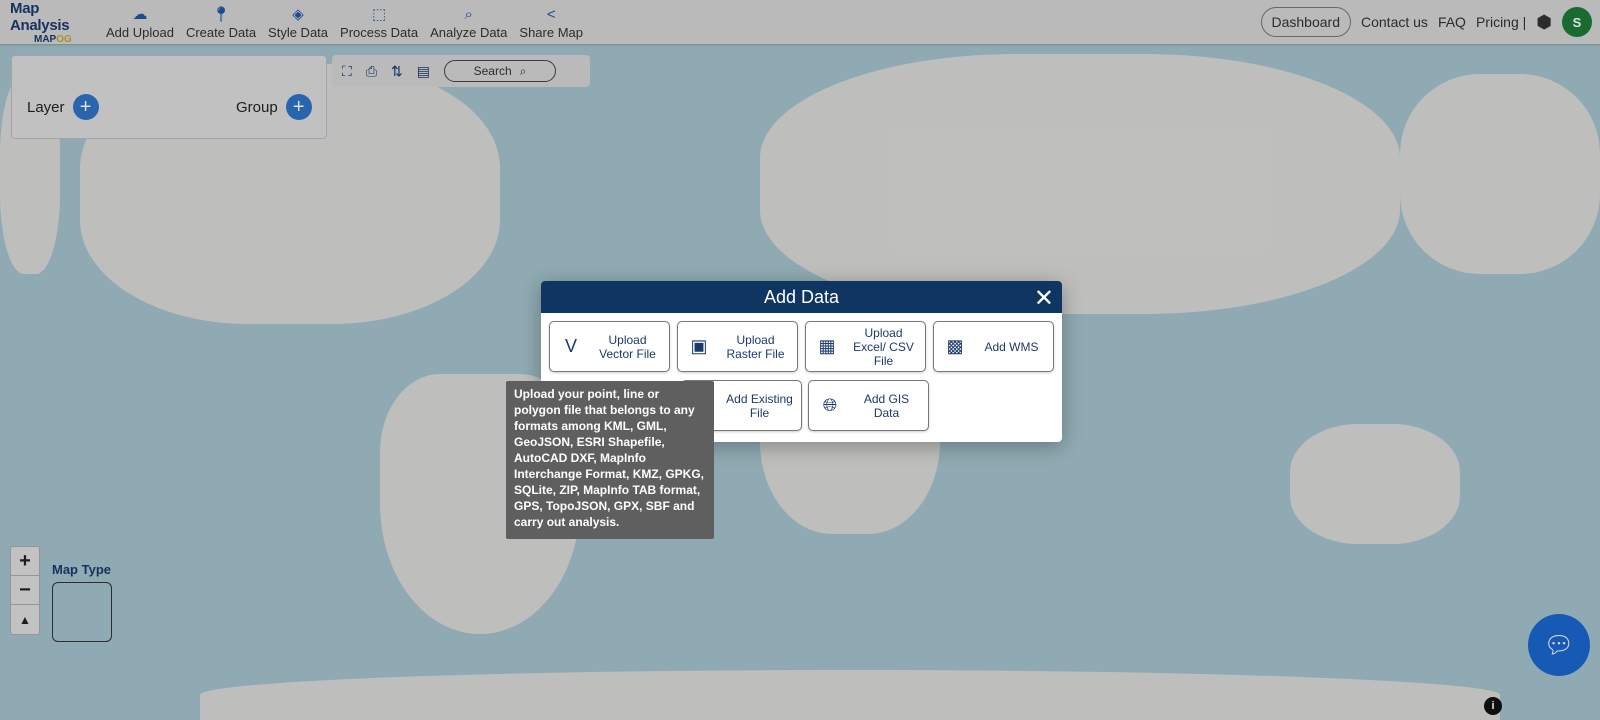 This screenshot has width=1600, height=720. What do you see at coordinates (827, 346) in the screenshot?
I see `spreadsheet-icon: ▦` at bounding box center [827, 346].